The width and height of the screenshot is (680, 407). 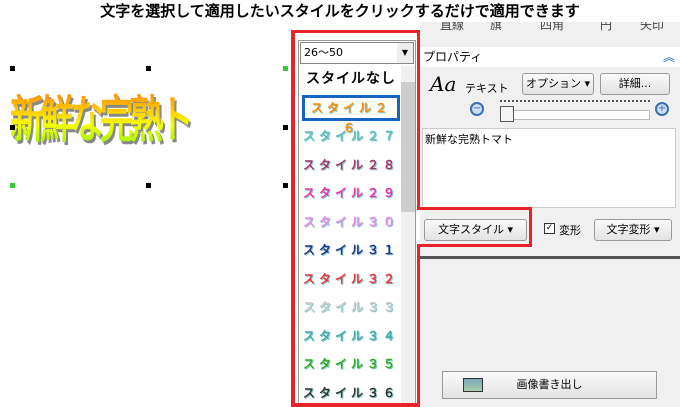 I want to click on style-item: スタイル２９, so click(x=351, y=193).